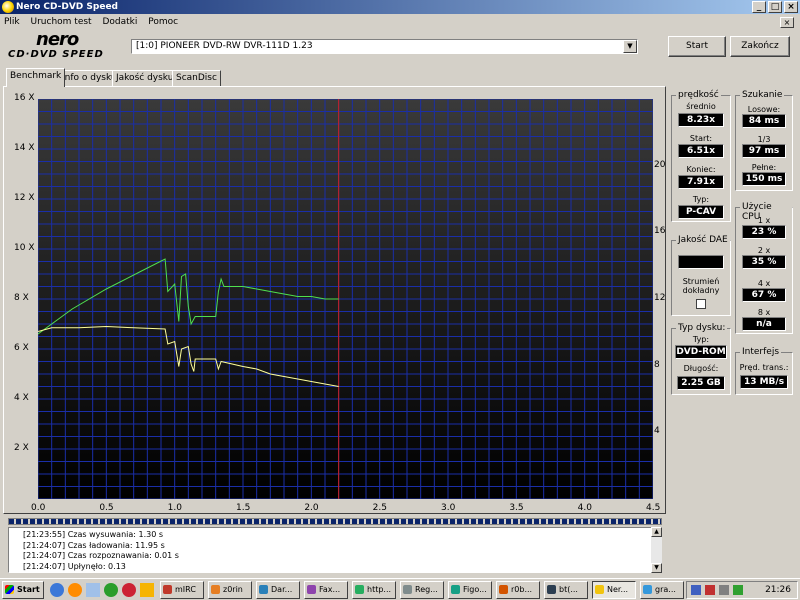  I want to click on start-menu-label: Start, so click(28, 589).